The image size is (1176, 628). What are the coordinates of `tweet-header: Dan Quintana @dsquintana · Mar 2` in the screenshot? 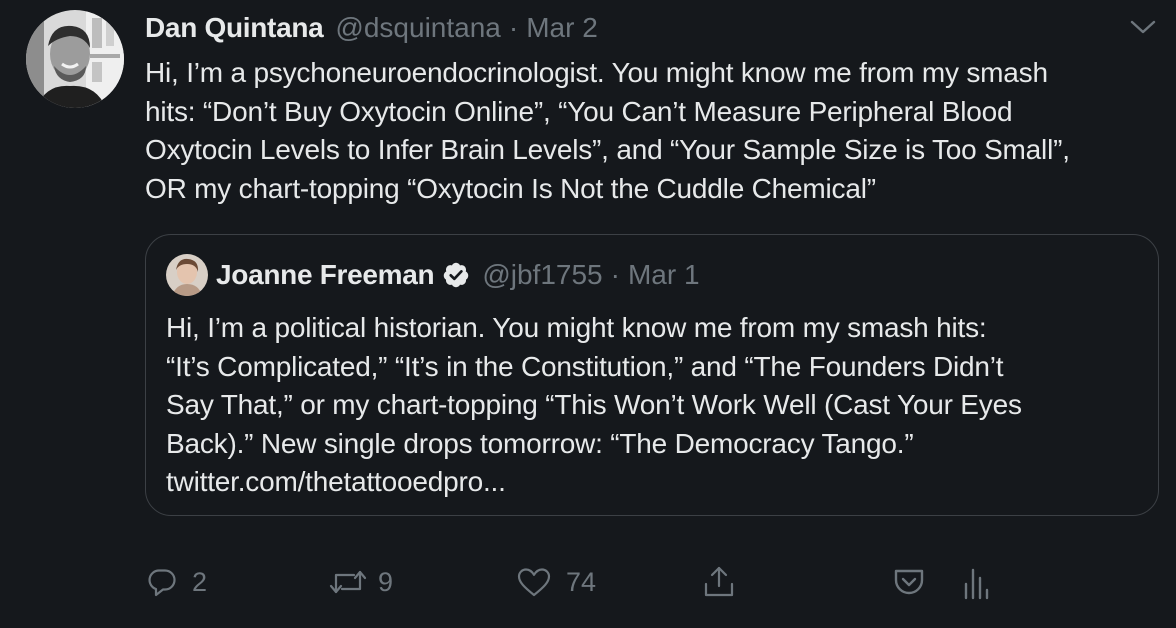 It's located at (371, 30).